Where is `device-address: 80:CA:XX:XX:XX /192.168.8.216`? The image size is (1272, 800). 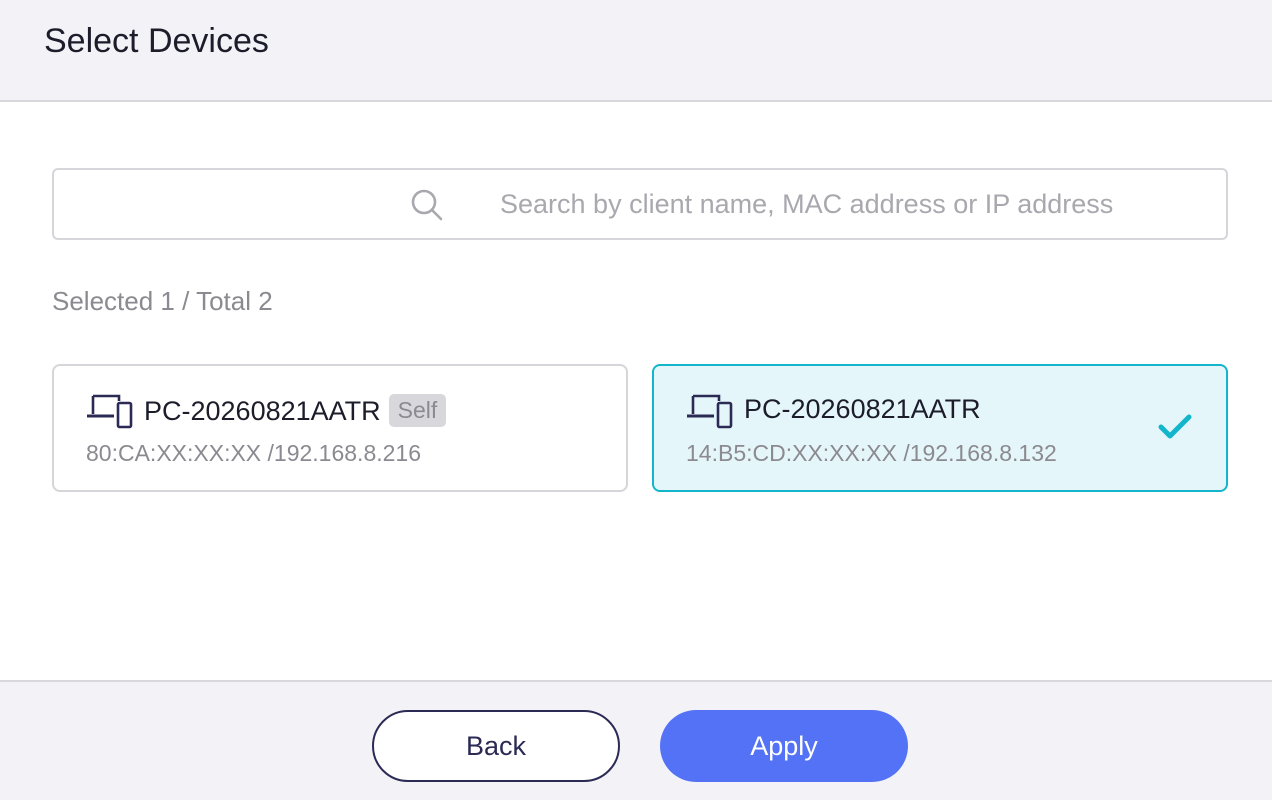
device-address: 80:CA:XX:XX:XX /192.168.8.216 is located at coordinates (254, 453).